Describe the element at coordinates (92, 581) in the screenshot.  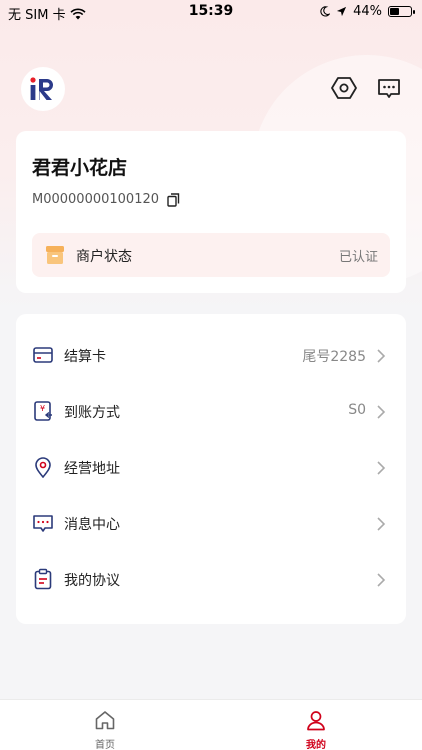
I see `menu-label: 我的协议` at that location.